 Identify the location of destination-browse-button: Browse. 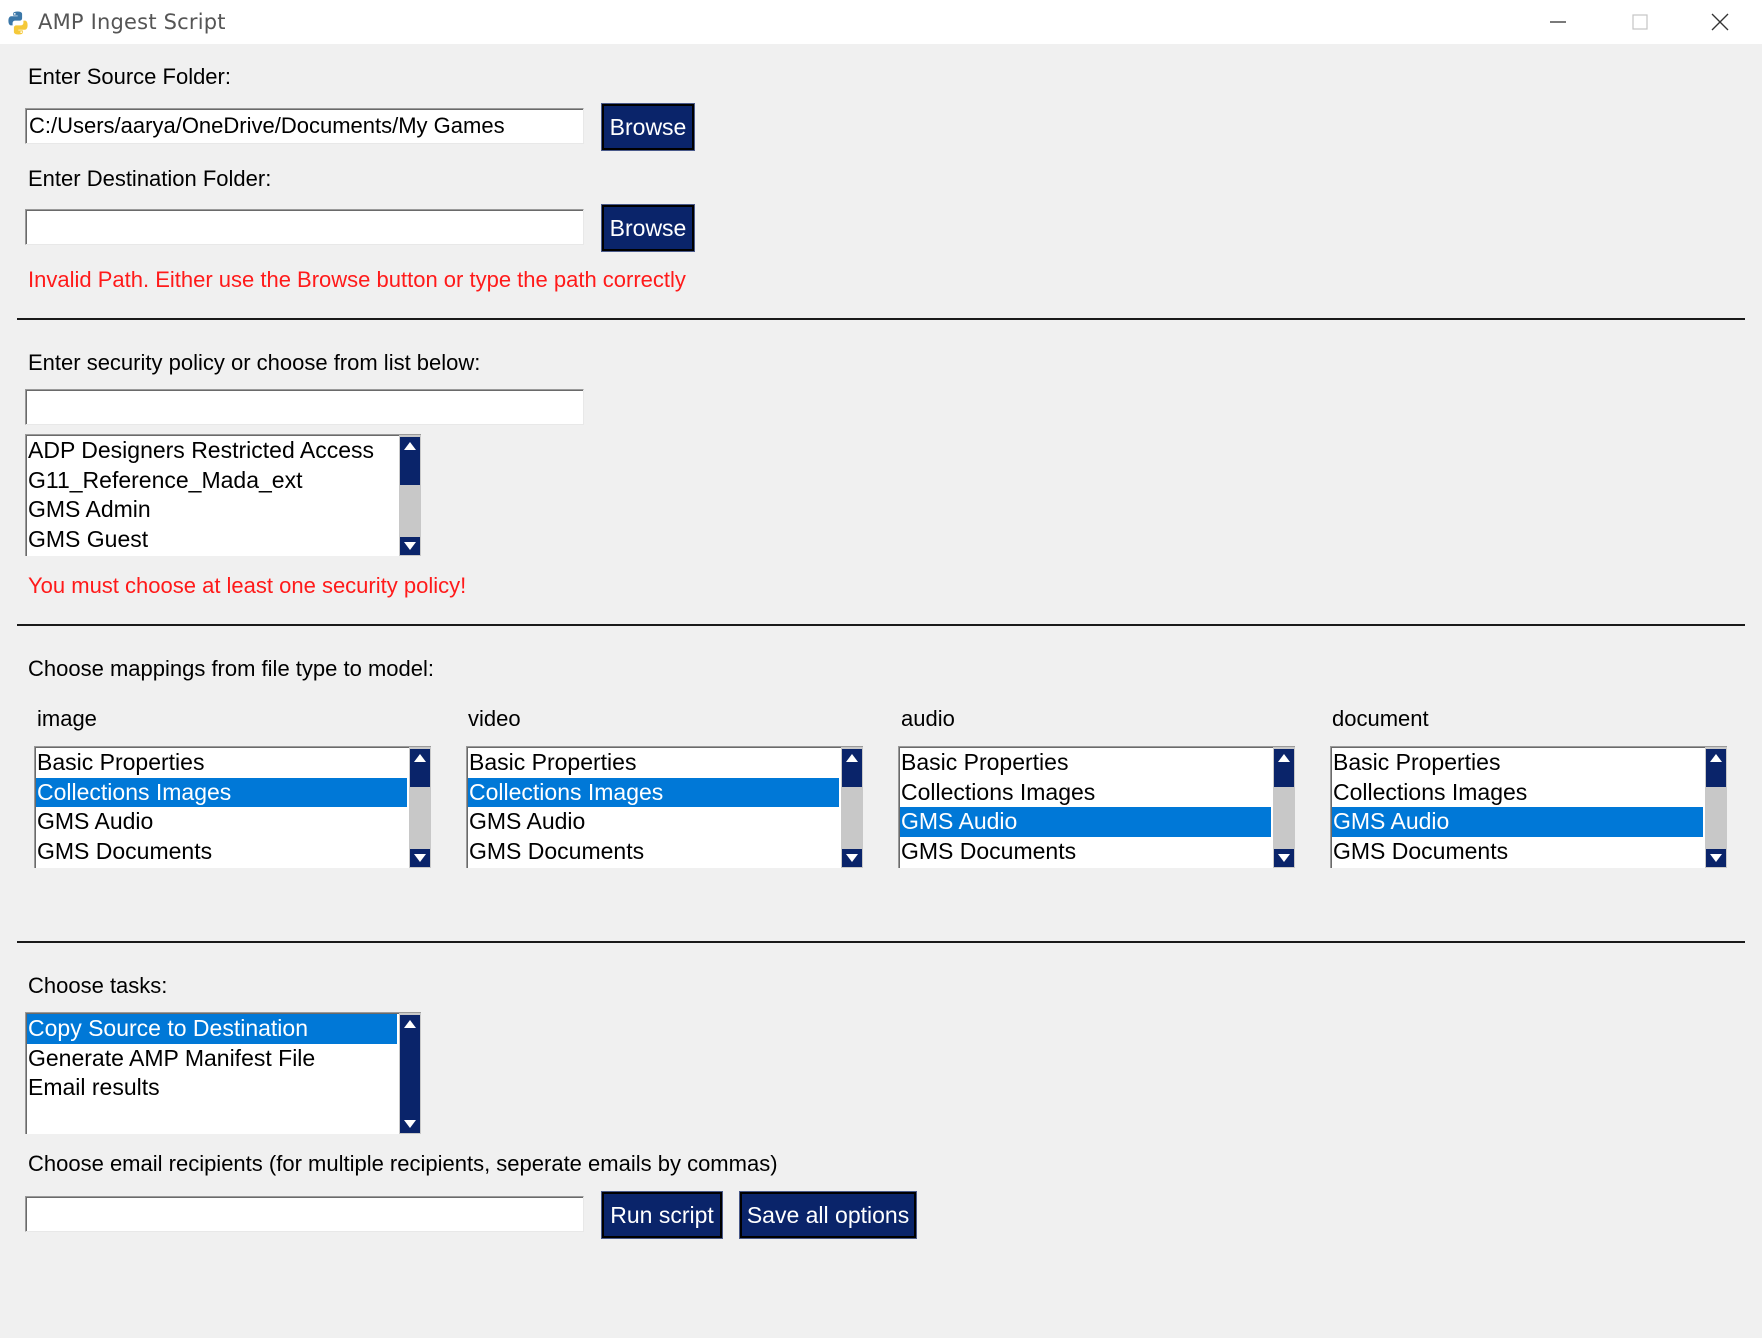
(648, 228).